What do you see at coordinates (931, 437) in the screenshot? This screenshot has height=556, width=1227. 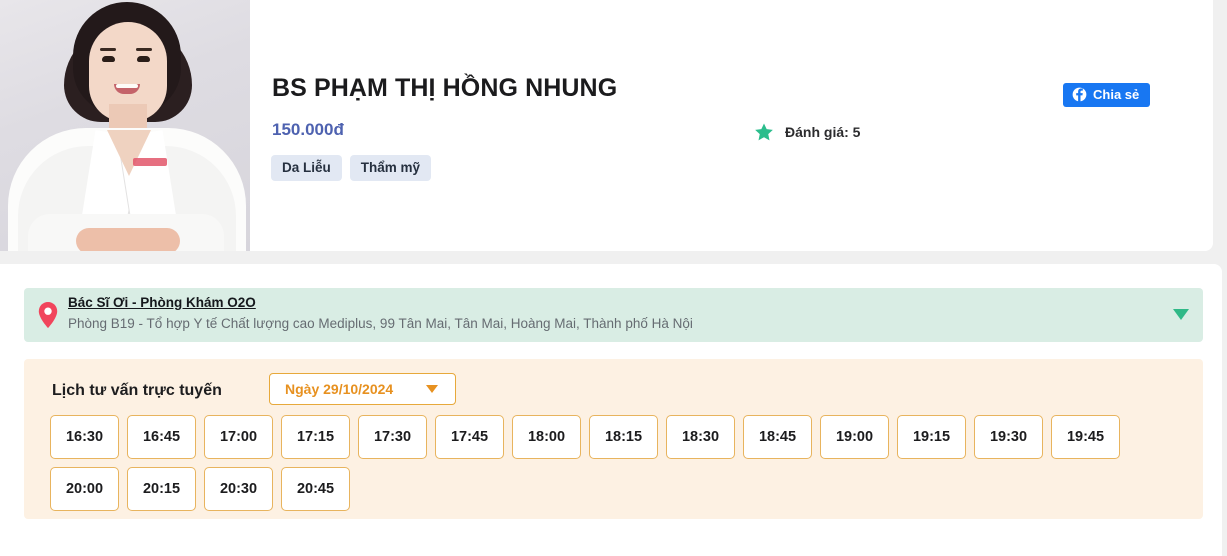 I see `time-slot: 19:15` at bounding box center [931, 437].